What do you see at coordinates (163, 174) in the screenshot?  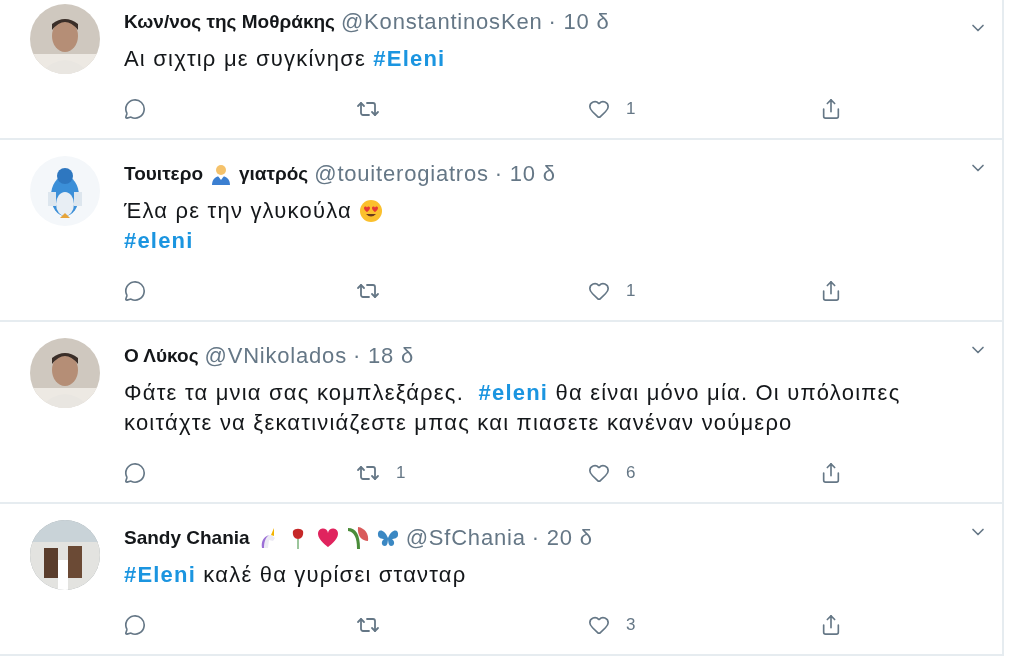 I see `user-name: Τουιτερο` at bounding box center [163, 174].